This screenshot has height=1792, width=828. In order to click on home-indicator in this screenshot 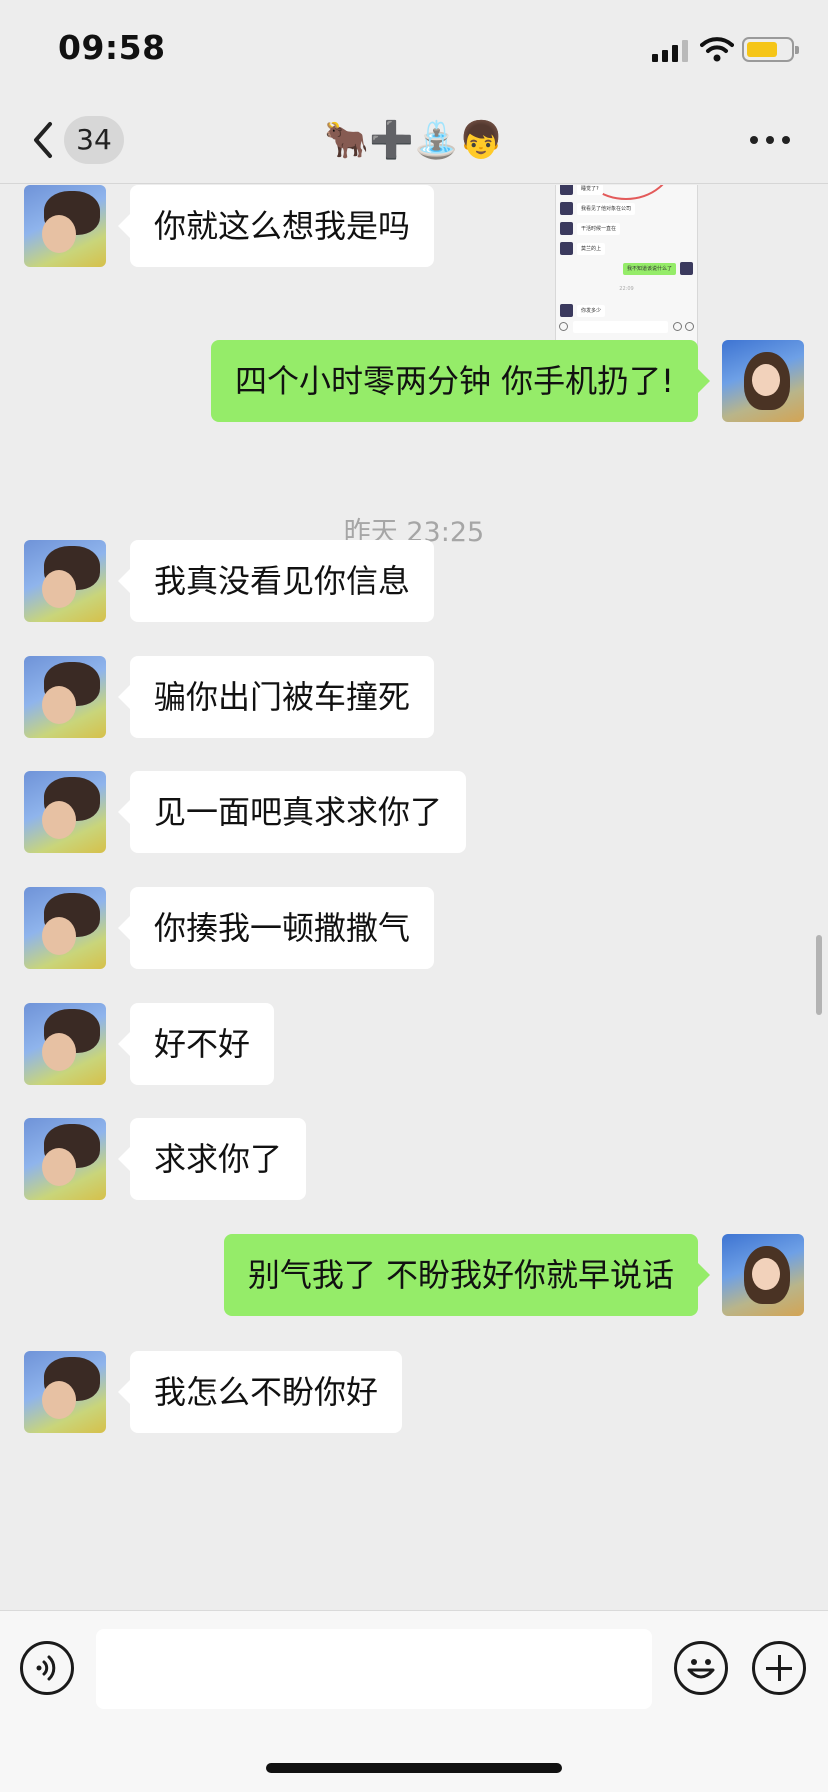, I will do `click(414, 1768)`.